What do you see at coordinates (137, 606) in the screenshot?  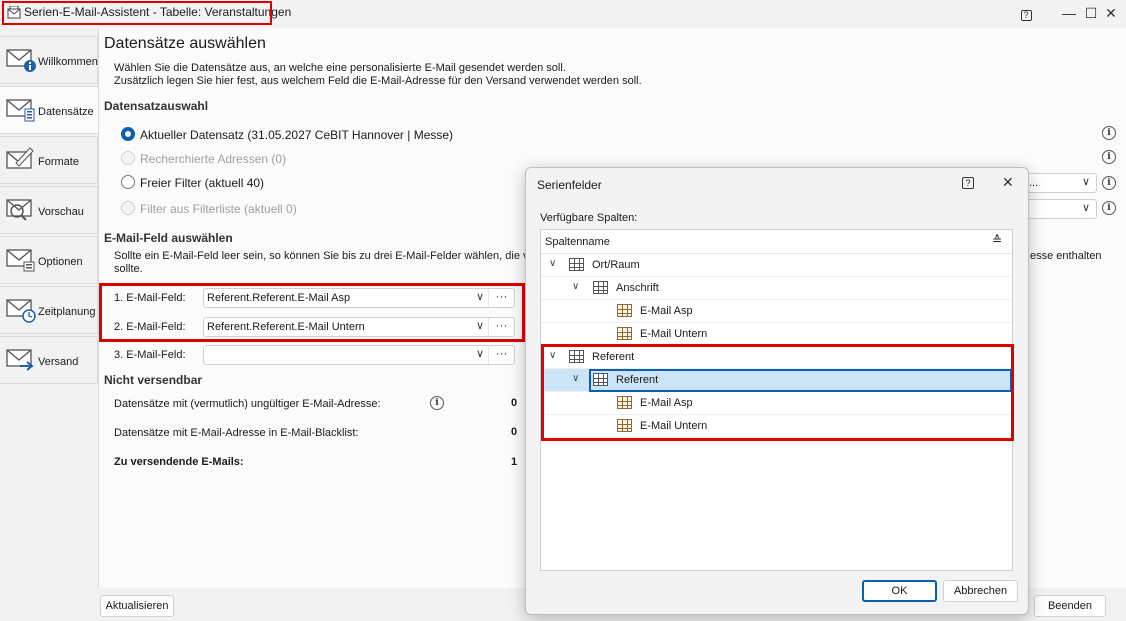 I see `refresh-button: Aktualisieren` at bounding box center [137, 606].